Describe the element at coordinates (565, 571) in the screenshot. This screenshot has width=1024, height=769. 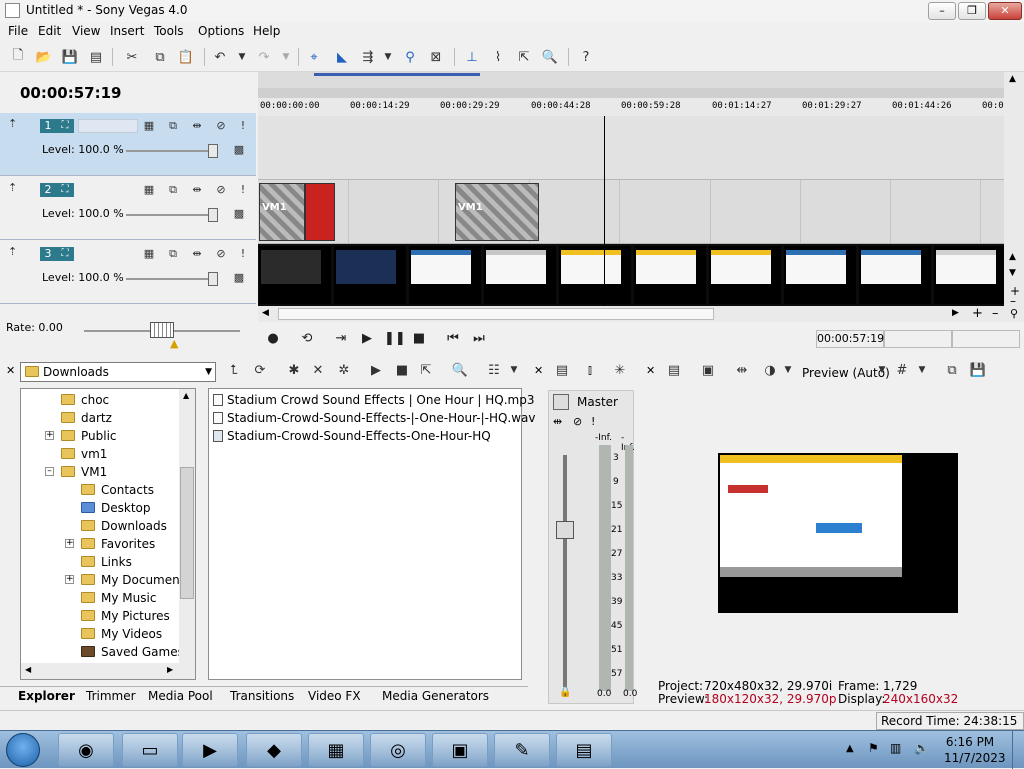
I see `master-fader-track` at that location.